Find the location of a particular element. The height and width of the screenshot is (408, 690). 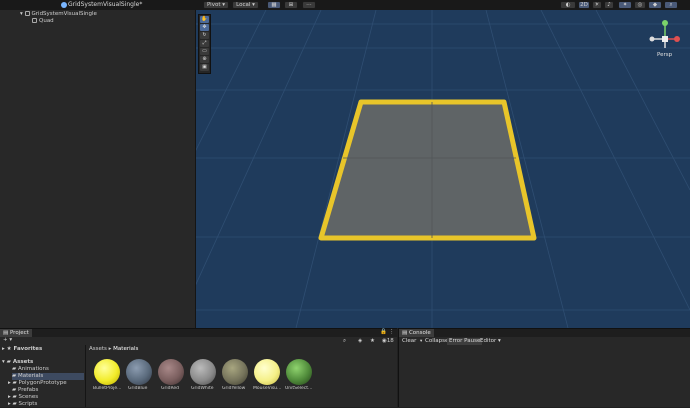

hierarchy-item: Quad is located at coordinates (97, 21).